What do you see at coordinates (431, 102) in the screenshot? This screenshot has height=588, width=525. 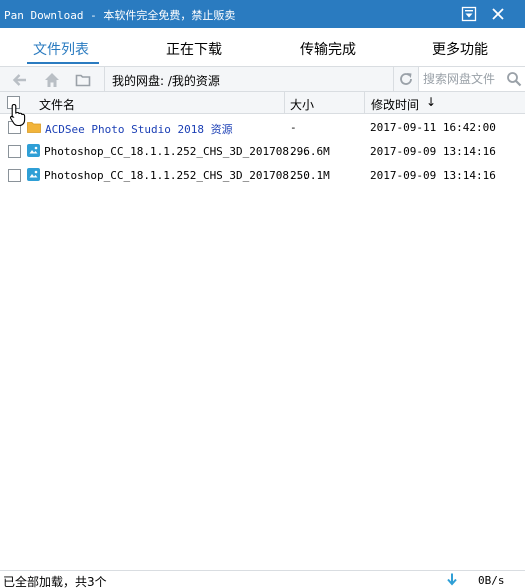 I see `sort-descending-icon: ↓` at bounding box center [431, 102].